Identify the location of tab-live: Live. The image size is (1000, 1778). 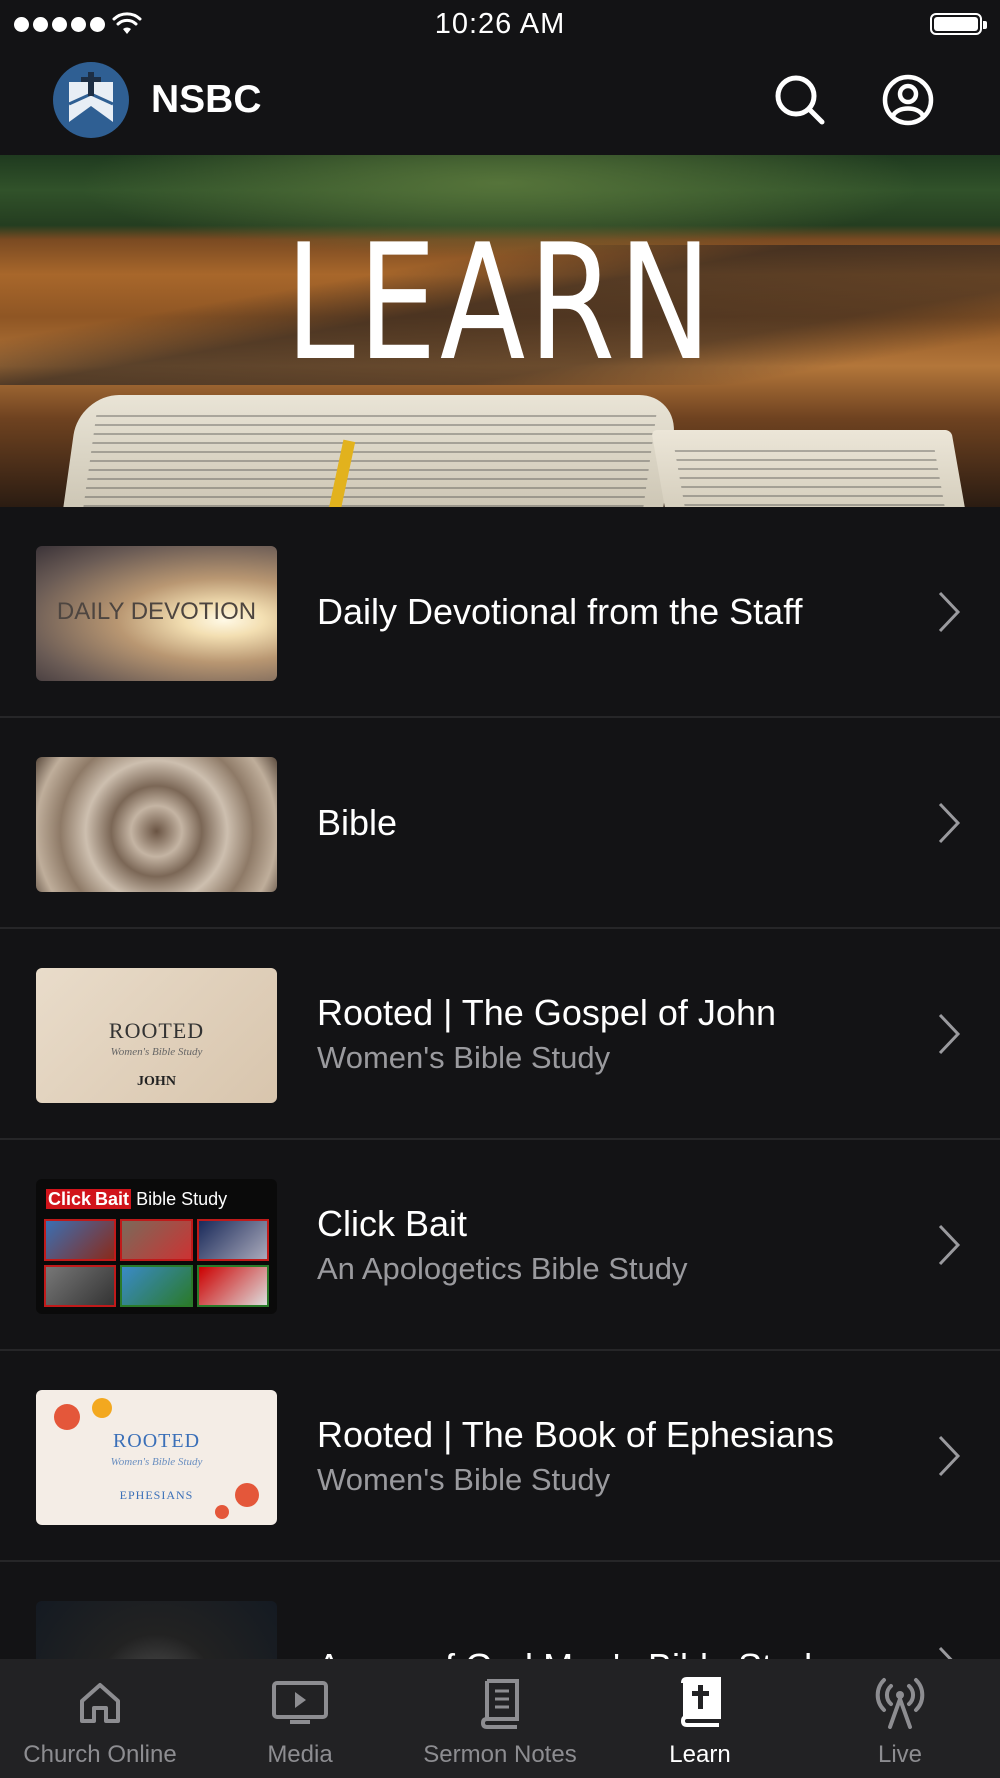
(900, 1718).